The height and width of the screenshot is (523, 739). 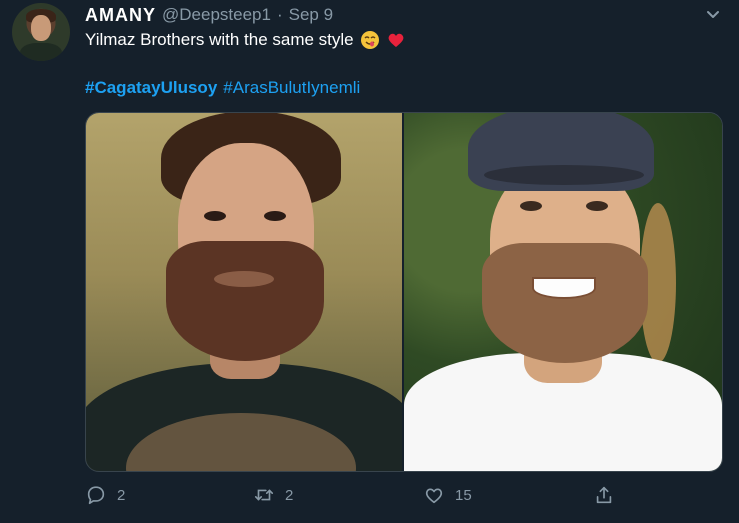 I want to click on right-beard, so click(x=565, y=303).